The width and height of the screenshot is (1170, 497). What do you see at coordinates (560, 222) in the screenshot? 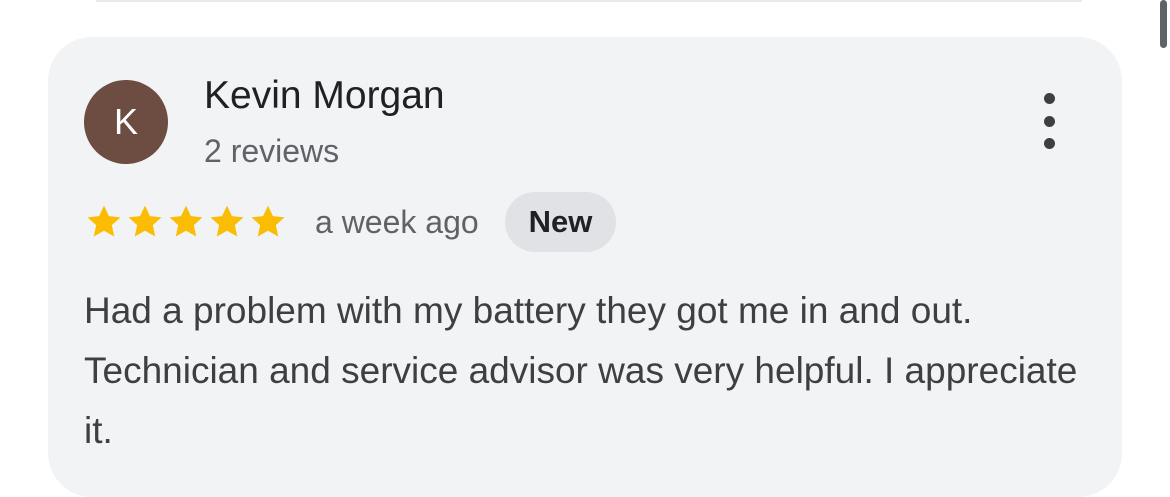
I see `new-badge: New` at bounding box center [560, 222].